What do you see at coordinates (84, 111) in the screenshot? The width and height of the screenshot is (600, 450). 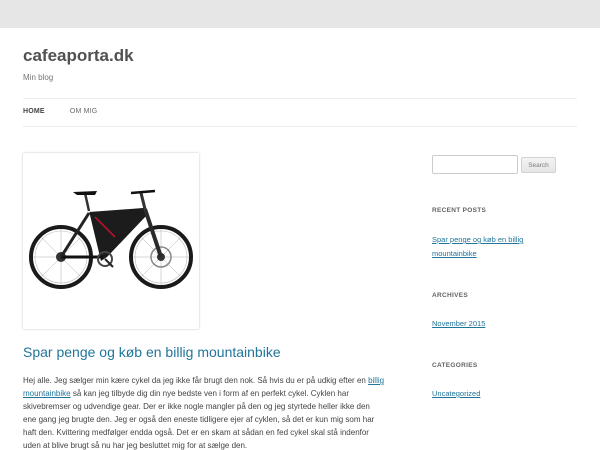 I see `nav-item-om-mig: OM MIG` at bounding box center [84, 111].